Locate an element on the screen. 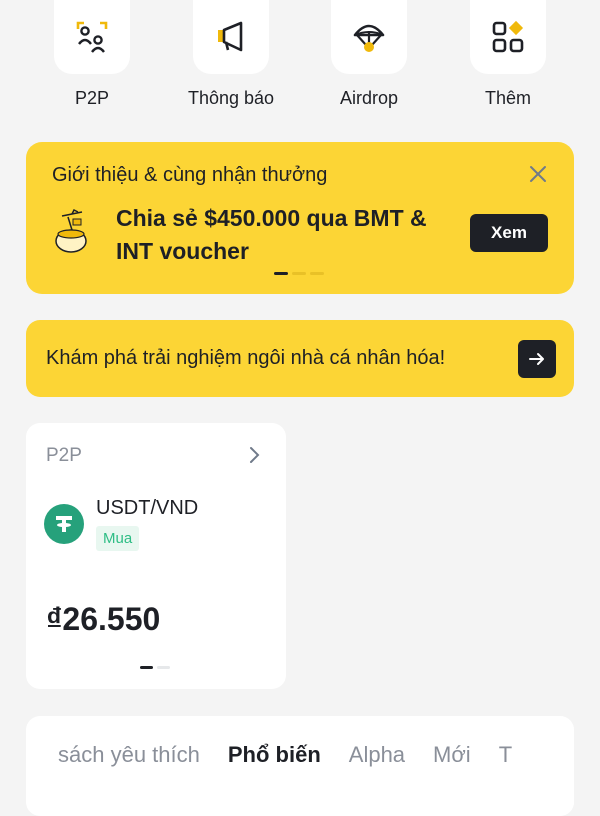 Image resolution: width=600 pixels, height=816 pixels. tab-popular: Phổ biến is located at coordinates (274, 755).